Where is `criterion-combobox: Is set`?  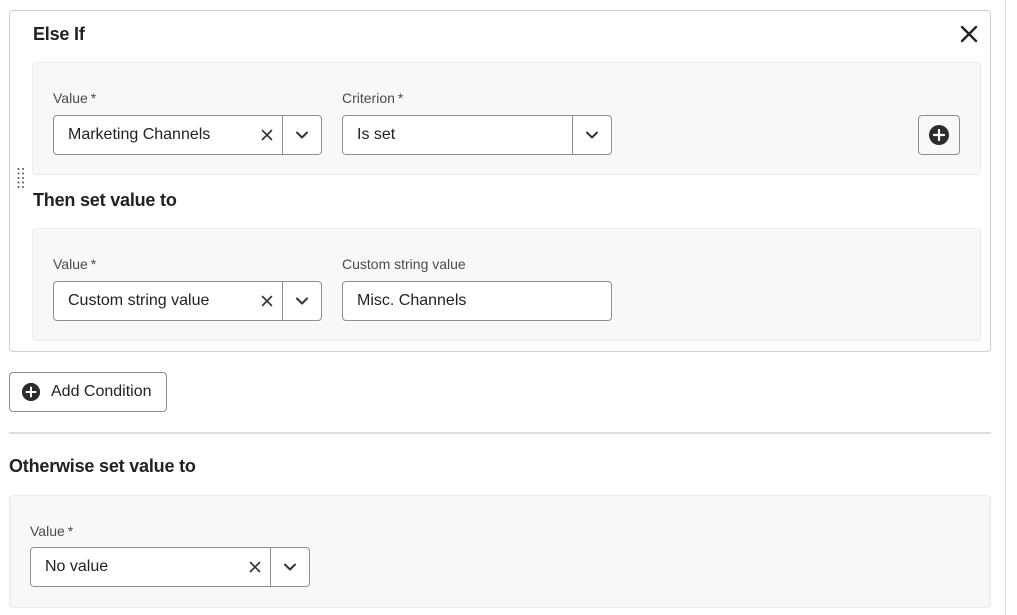 criterion-combobox: Is set is located at coordinates (477, 135).